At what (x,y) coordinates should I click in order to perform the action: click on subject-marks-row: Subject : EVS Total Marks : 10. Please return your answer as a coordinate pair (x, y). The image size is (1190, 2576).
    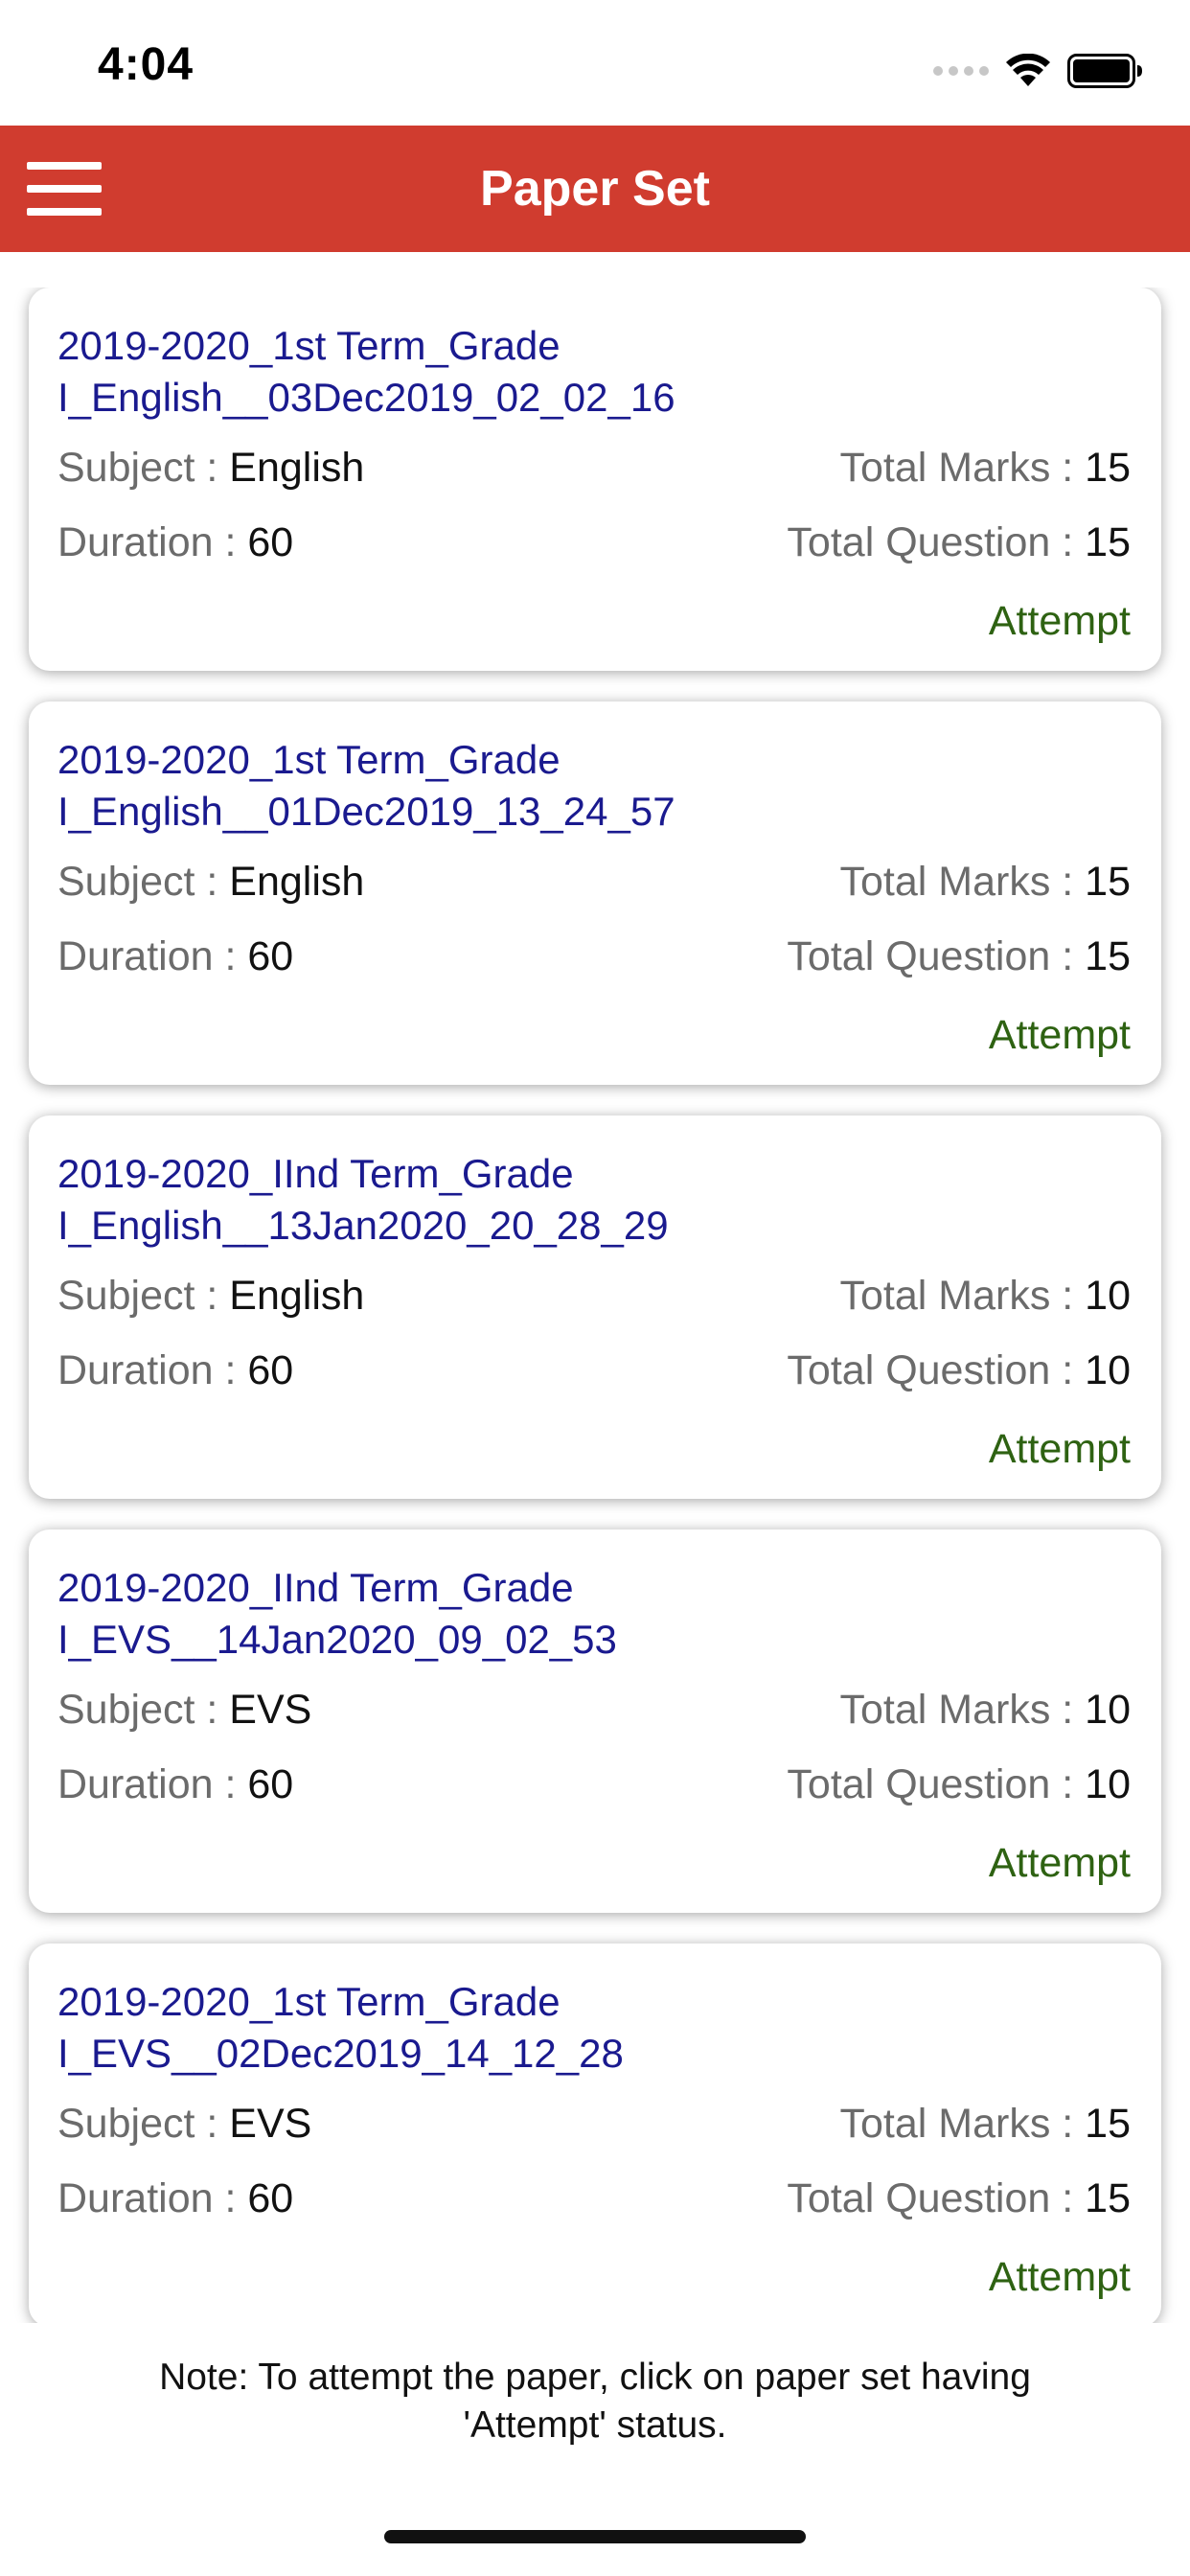
    Looking at the image, I should click on (594, 1709).